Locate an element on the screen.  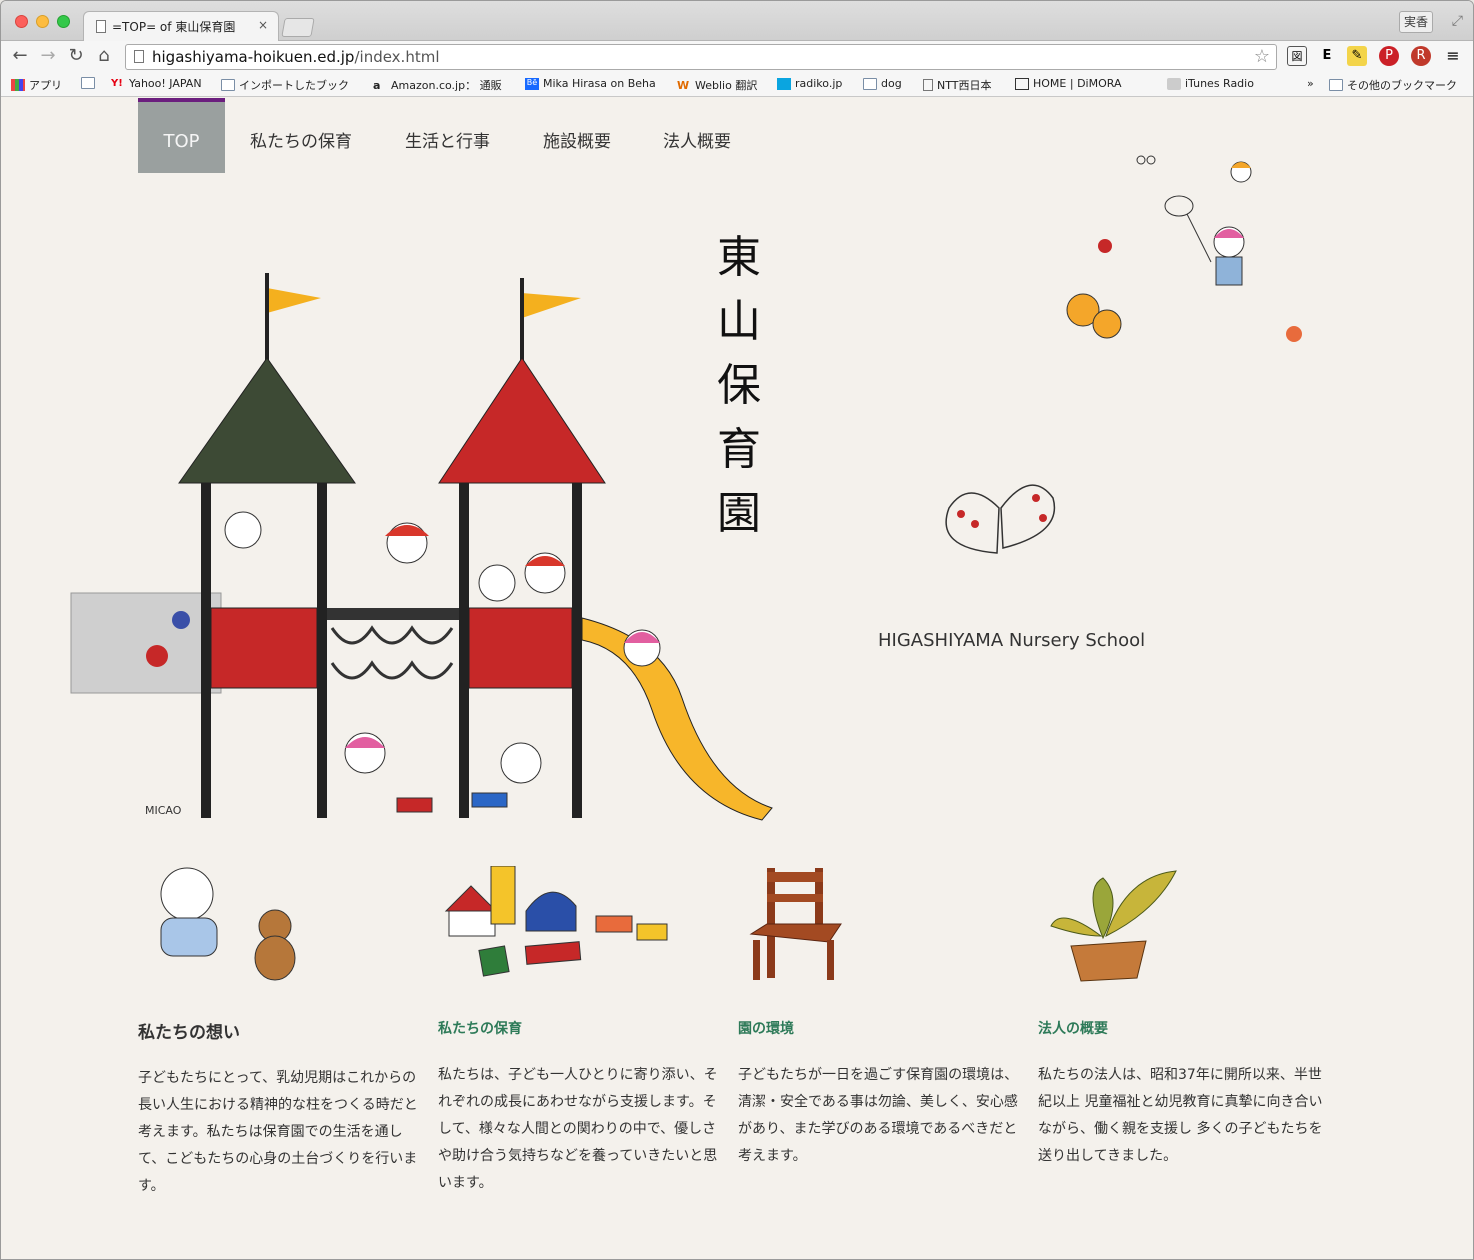
bookmark-folder-blank is located at coordinates (88, 83).